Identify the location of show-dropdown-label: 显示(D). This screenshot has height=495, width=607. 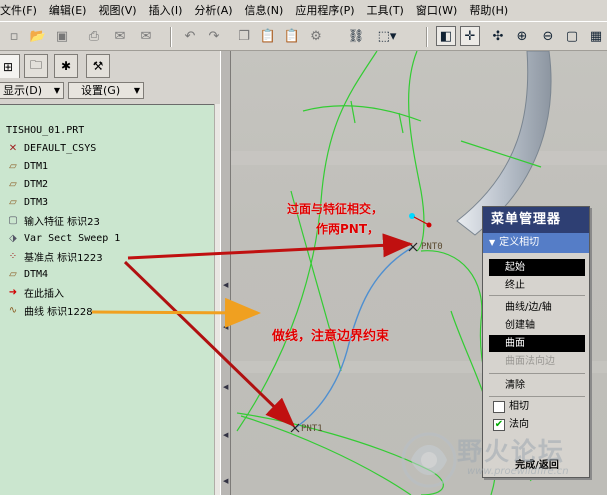
(23, 90).